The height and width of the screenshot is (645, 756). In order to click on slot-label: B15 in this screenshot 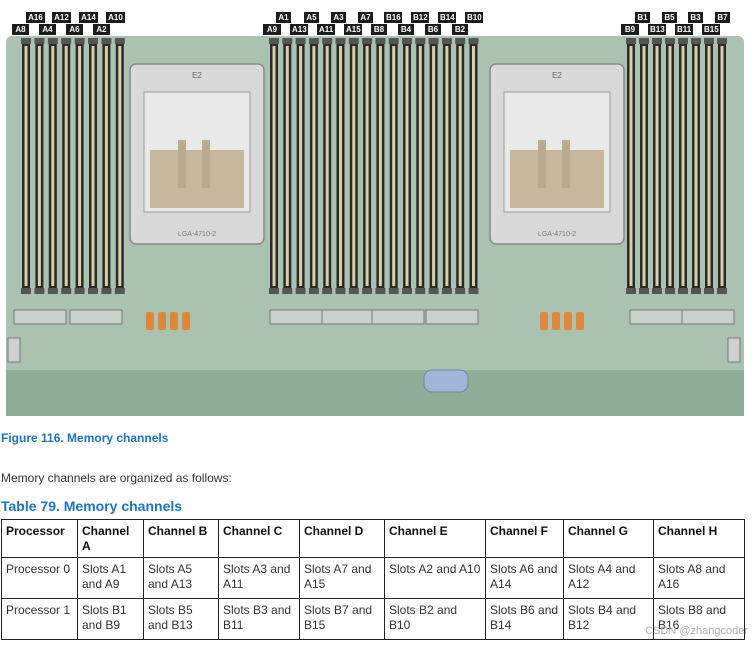, I will do `click(711, 29)`.